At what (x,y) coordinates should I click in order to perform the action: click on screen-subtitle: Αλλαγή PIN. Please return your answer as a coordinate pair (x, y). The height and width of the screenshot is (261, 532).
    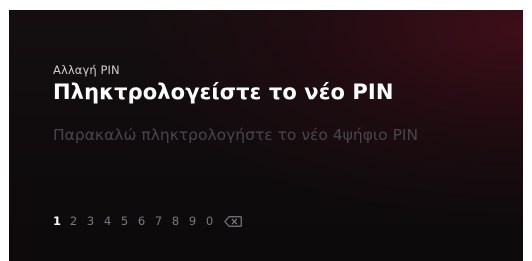
    Looking at the image, I should click on (86, 70).